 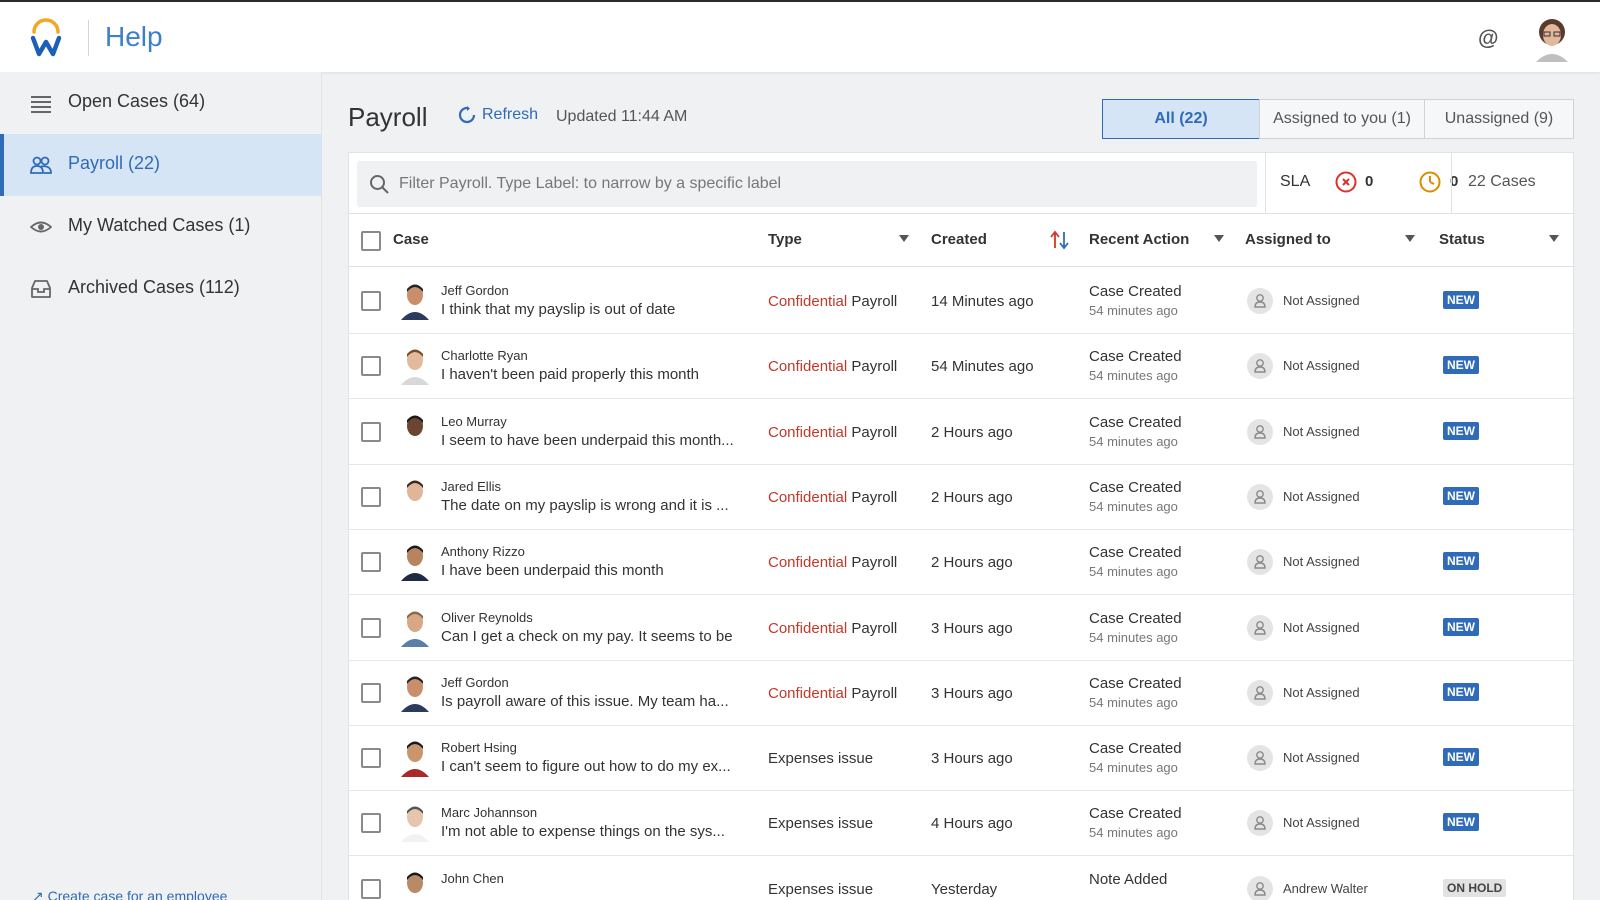 What do you see at coordinates (972, 563) in the screenshot?
I see `created-time: 2 Hours ago` at bounding box center [972, 563].